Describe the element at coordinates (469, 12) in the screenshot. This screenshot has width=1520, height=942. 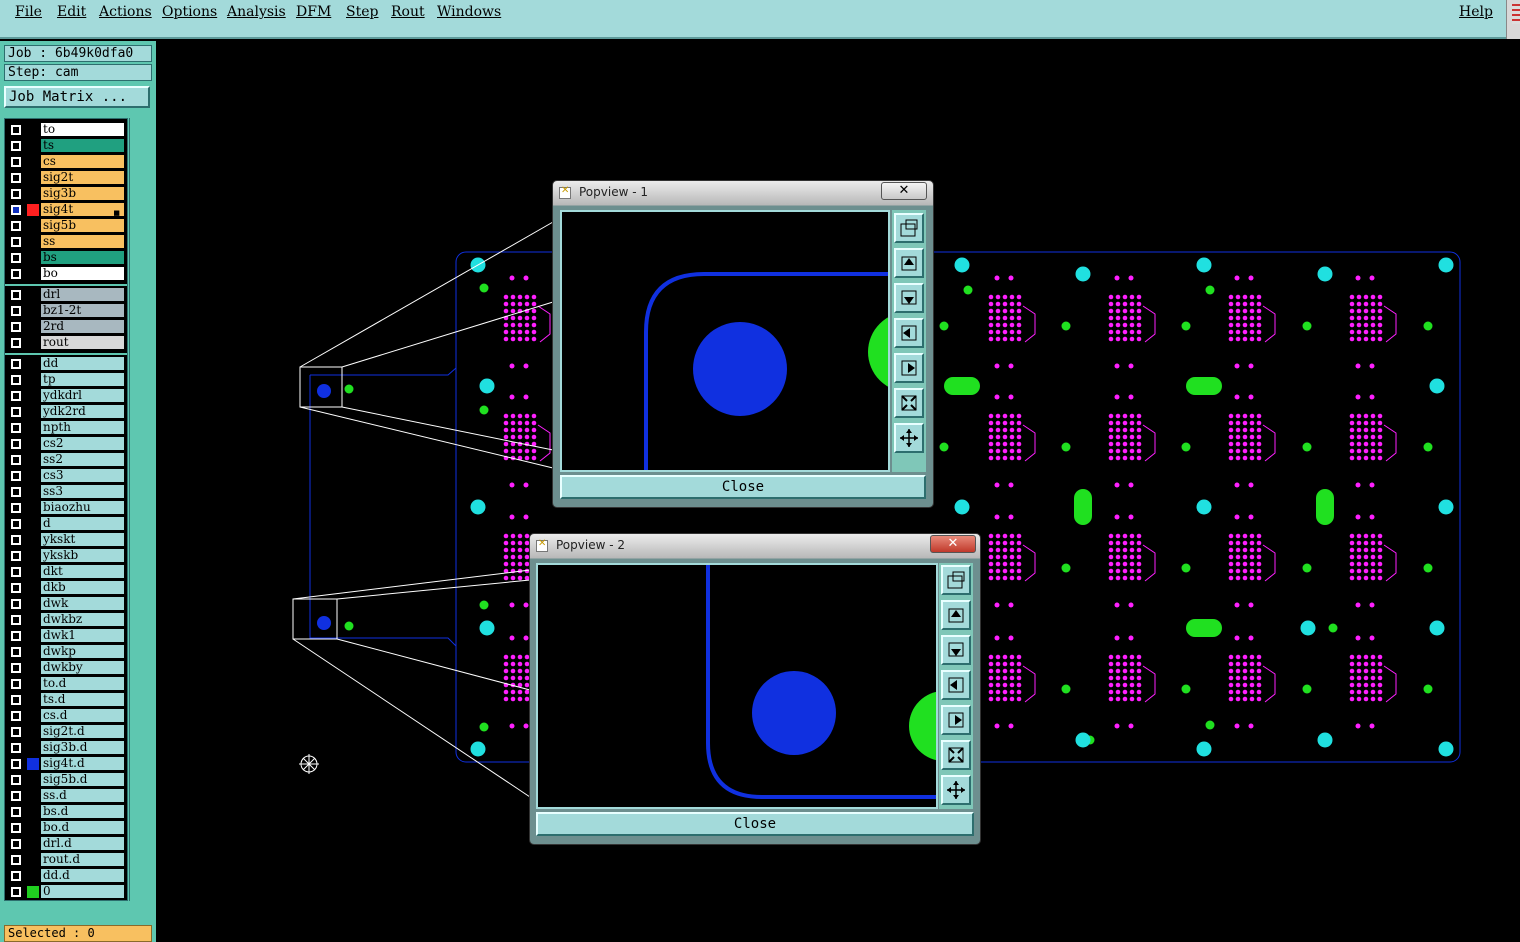
I see `menu-windows: Windows` at that location.